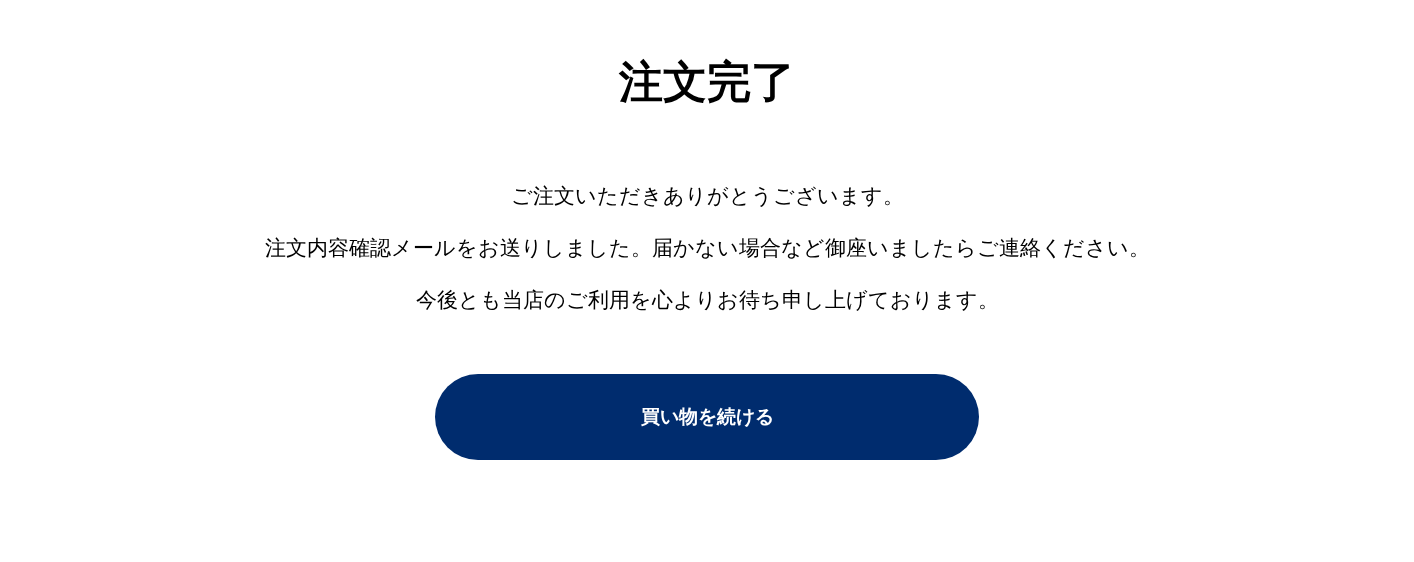 This screenshot has height=562, width=1414. Describe the element at coordinates (707, 248) in the screenshot. I see `message-text: 注文内容確認メールをお送りしました。届かない場合など御座いましたらご連絡ください。` at that location.